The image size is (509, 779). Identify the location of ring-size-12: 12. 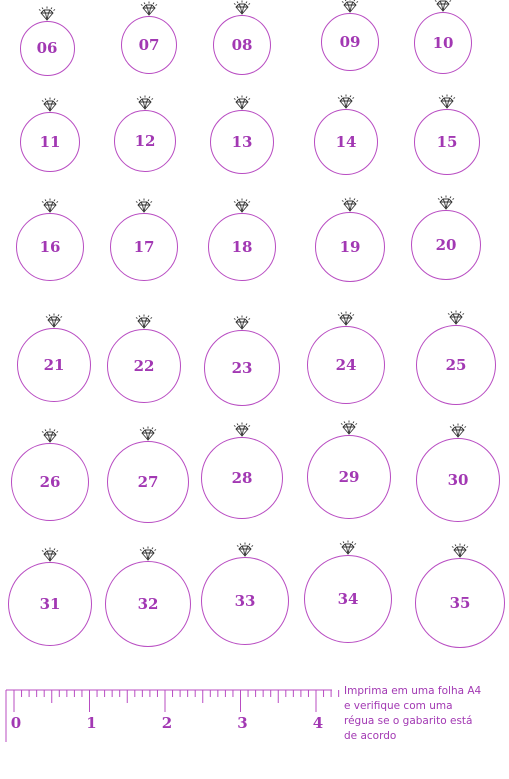
(145, 141).